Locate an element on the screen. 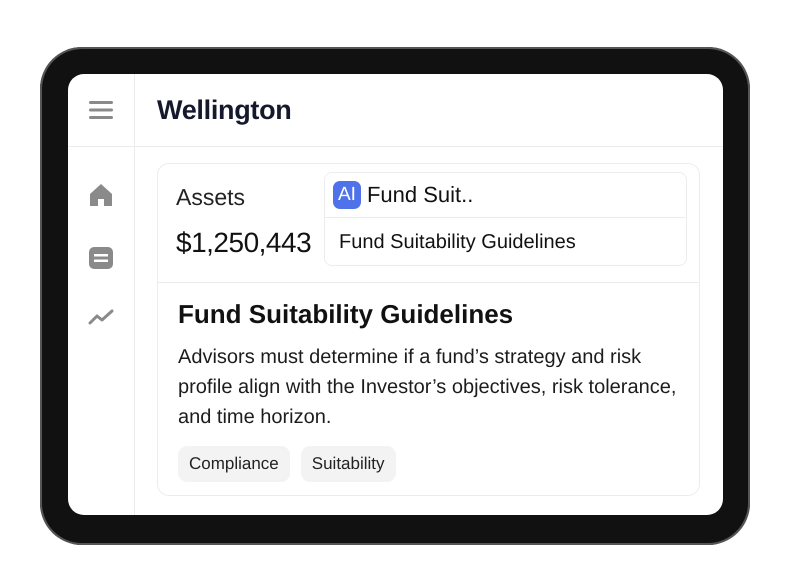 Image resolution: width=796 pixels, height=583 pixels. ai-badge: AI is located at coordinates (347, 195).